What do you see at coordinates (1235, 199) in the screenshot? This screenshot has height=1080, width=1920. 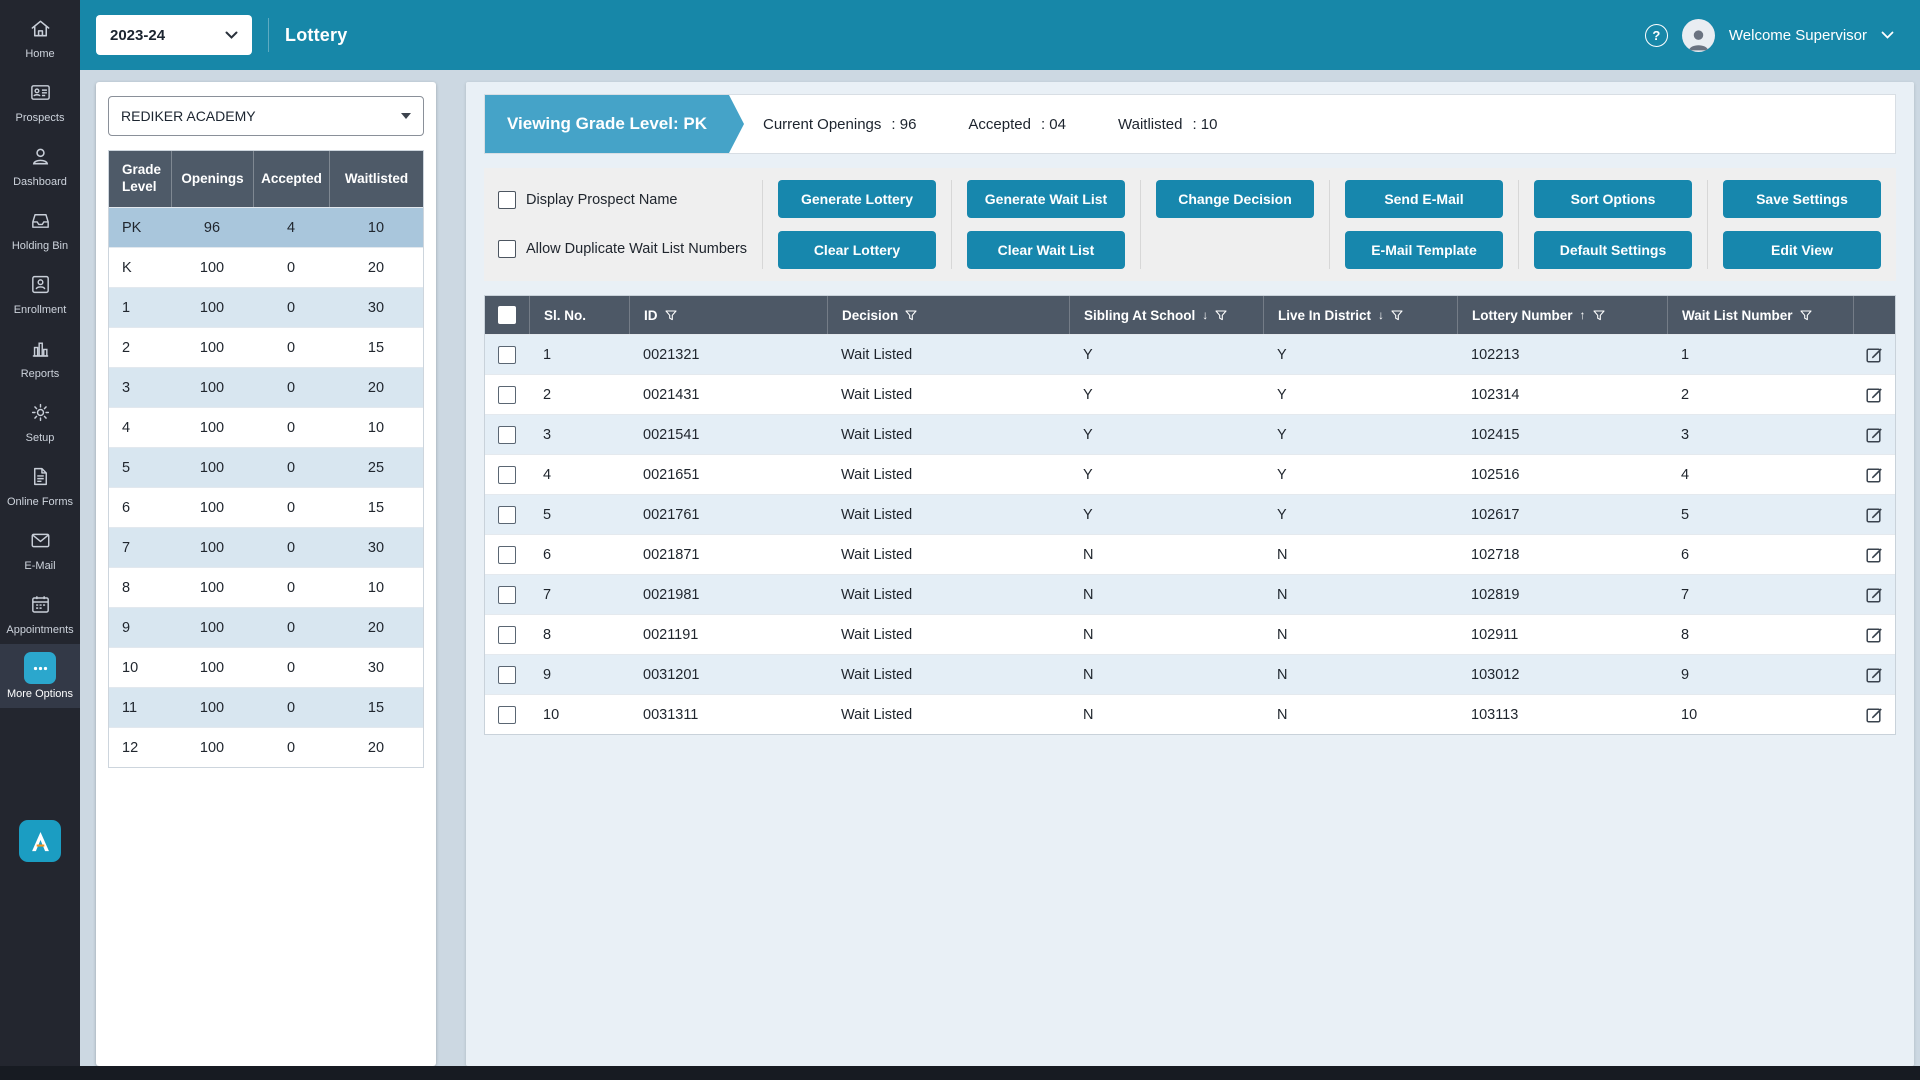 I see `change-decision-button: Change Decision` at bounding box center [1235, 199].